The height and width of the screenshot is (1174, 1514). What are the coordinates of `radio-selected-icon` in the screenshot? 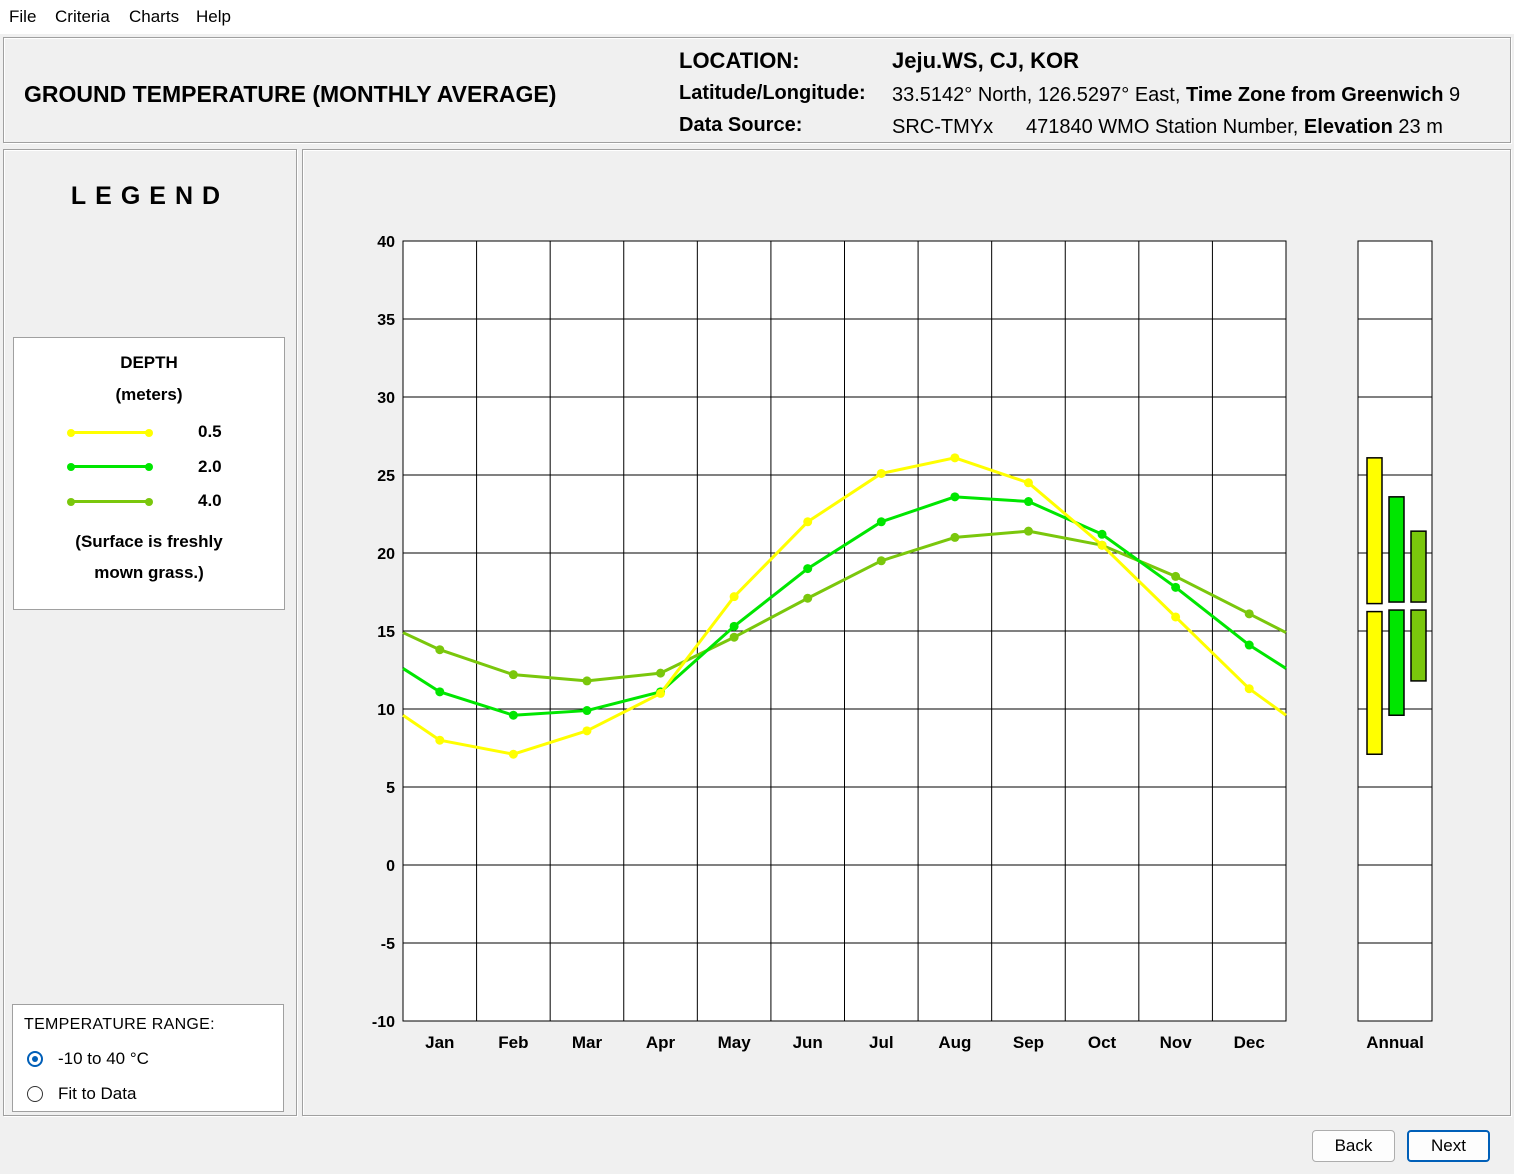 It's located at (35, 1059).